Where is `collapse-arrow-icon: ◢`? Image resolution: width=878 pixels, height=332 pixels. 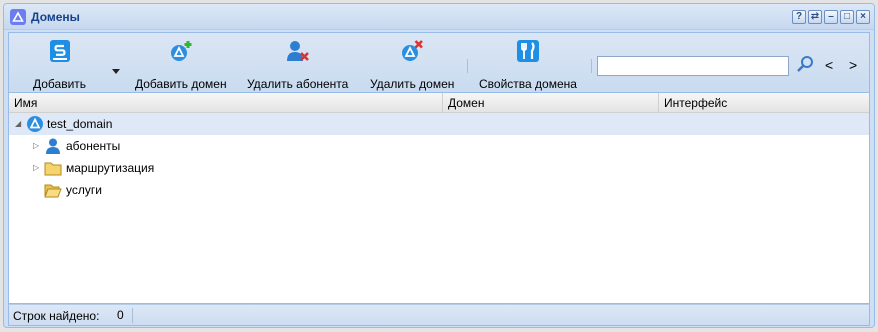 collapse-arrow-icon: ◢ is located at coordinates (18, 123).